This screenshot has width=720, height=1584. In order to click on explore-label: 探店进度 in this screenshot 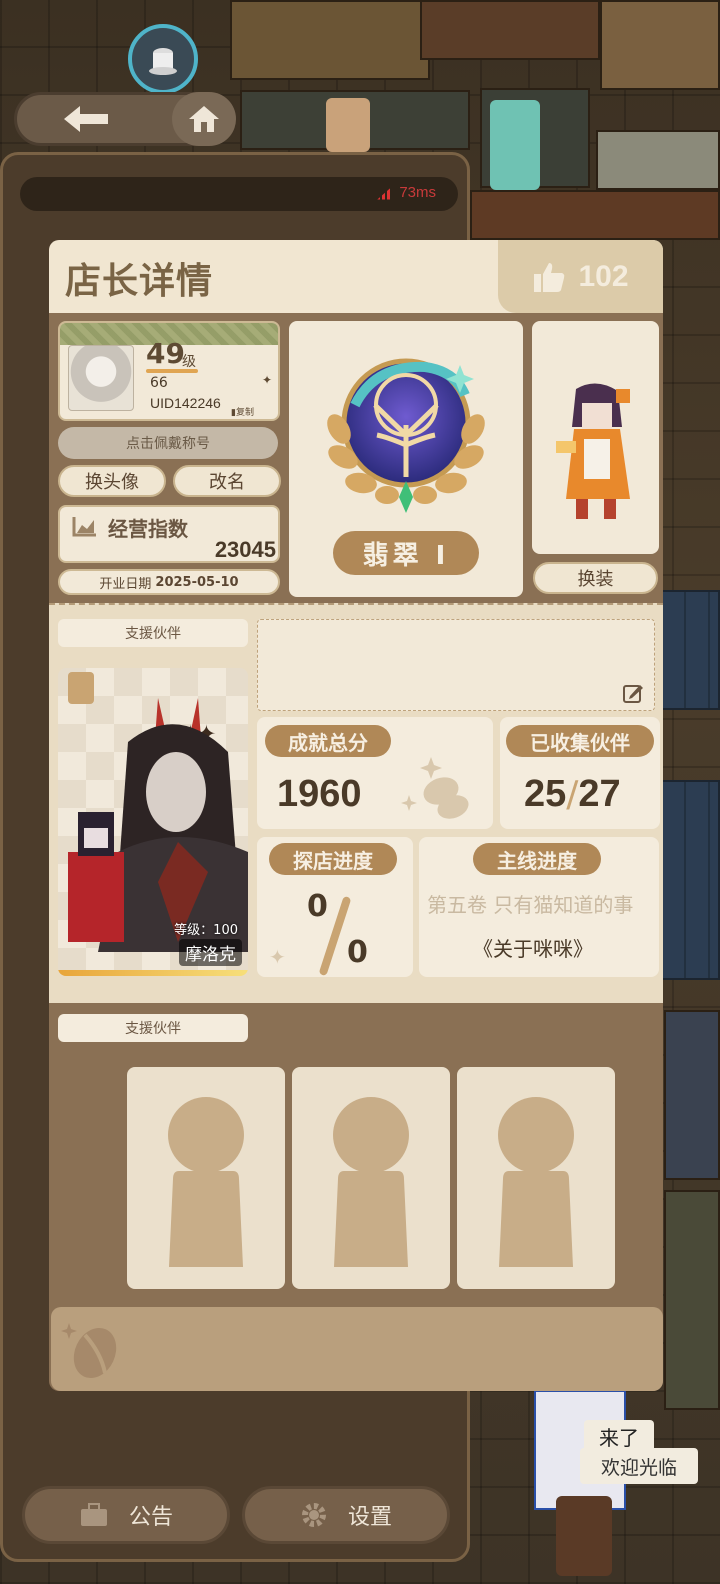, I will do `click(333, 859)`.